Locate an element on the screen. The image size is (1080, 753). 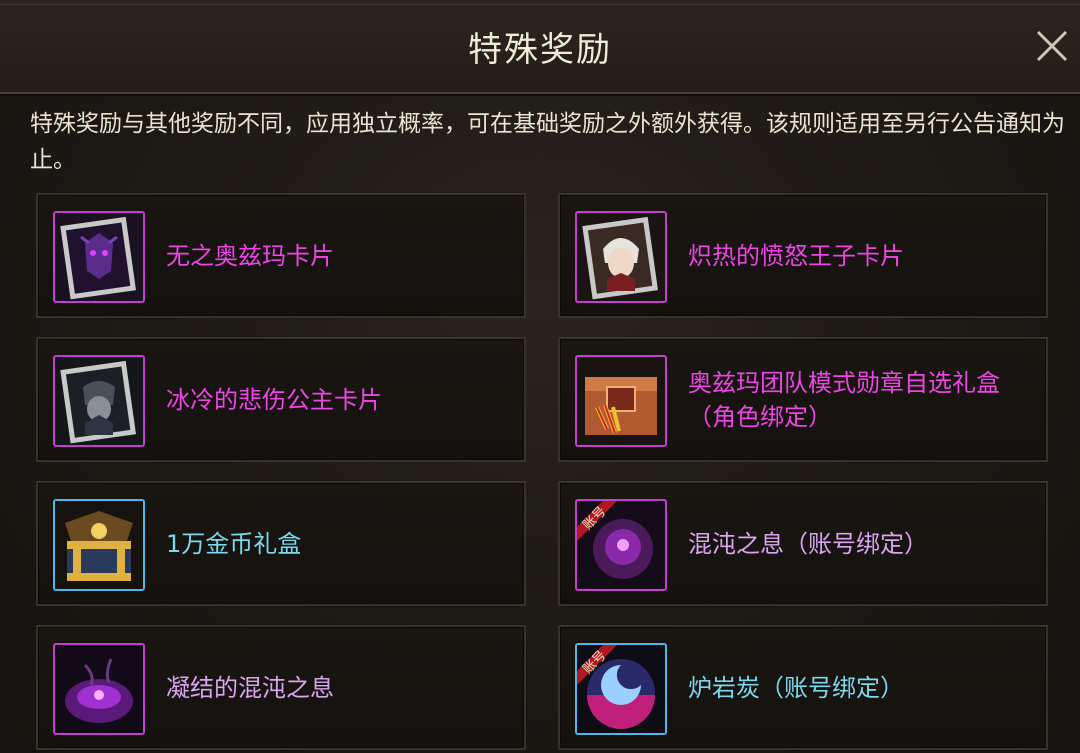
chaos-breath-icon: 账号 is located at coordinates (621, 545).